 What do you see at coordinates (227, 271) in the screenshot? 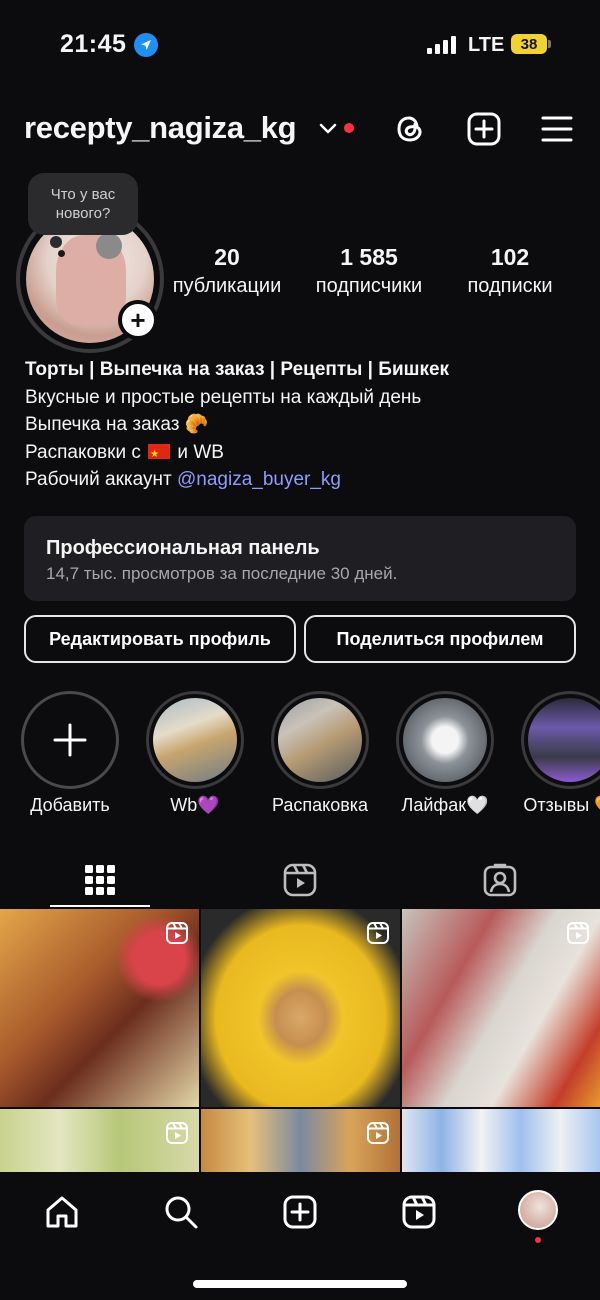
I see `posts-count: 20 публикации` at bounding box center [227, 271].